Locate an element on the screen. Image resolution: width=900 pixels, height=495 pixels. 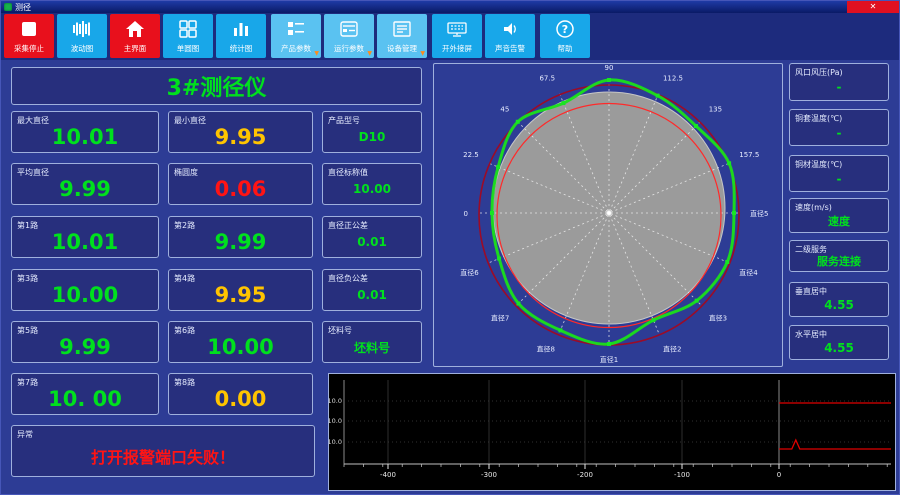
svg-text: 157.5 is located at coordinates (749, 155).